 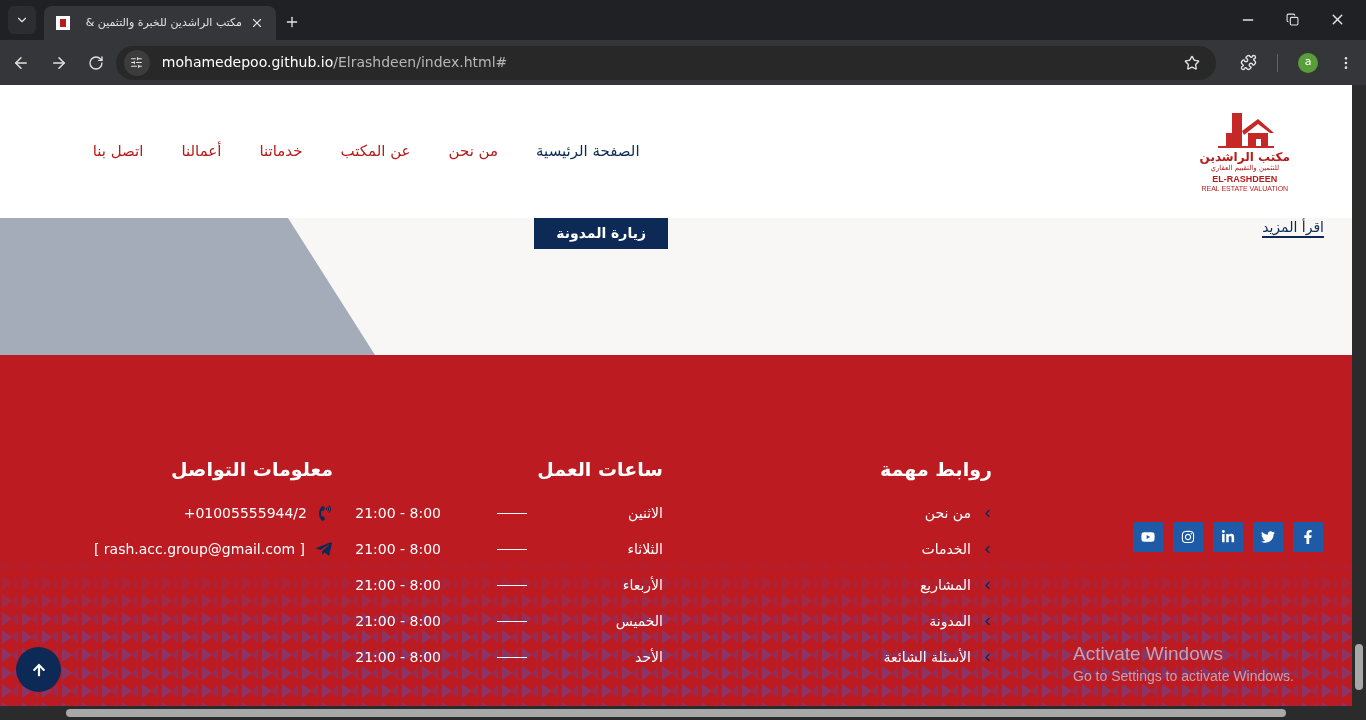 What do you see at coordinates (1308, 537) in the screenshot?
I see `facebook-icon` at bounding box center [1308, 537].